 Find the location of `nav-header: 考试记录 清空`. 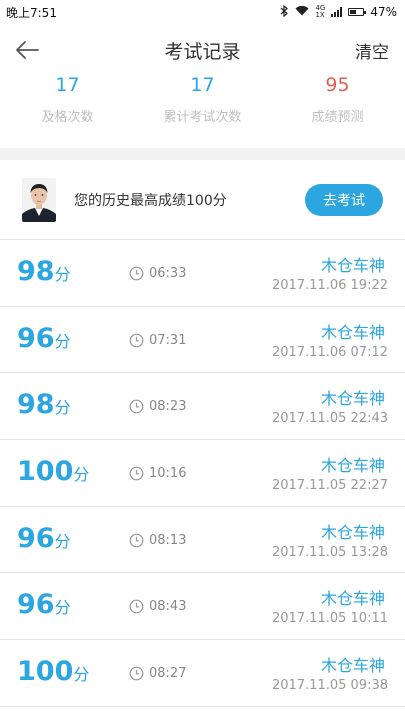

nav-header: 考试记录 清空 is located at coordinates (202, 50).